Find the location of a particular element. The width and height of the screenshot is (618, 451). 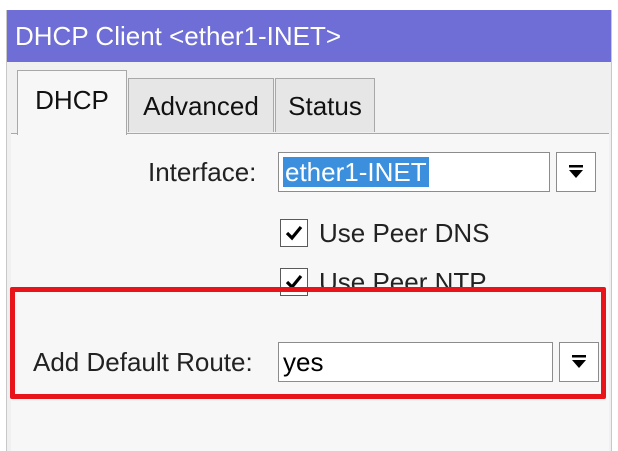

add-default-route-field: yes is located at coordinates (415, 362).